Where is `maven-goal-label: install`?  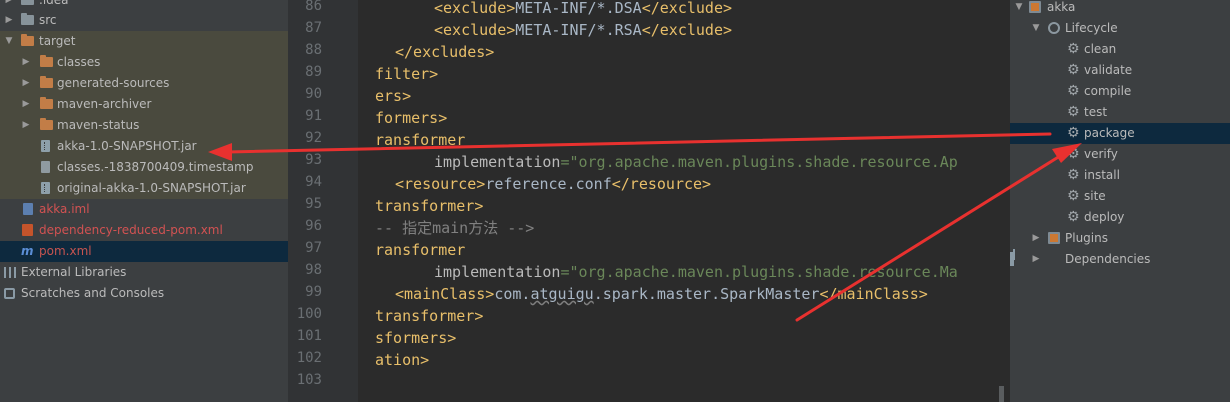 maven-goal-label: install is located at coordinates (1102, 175).